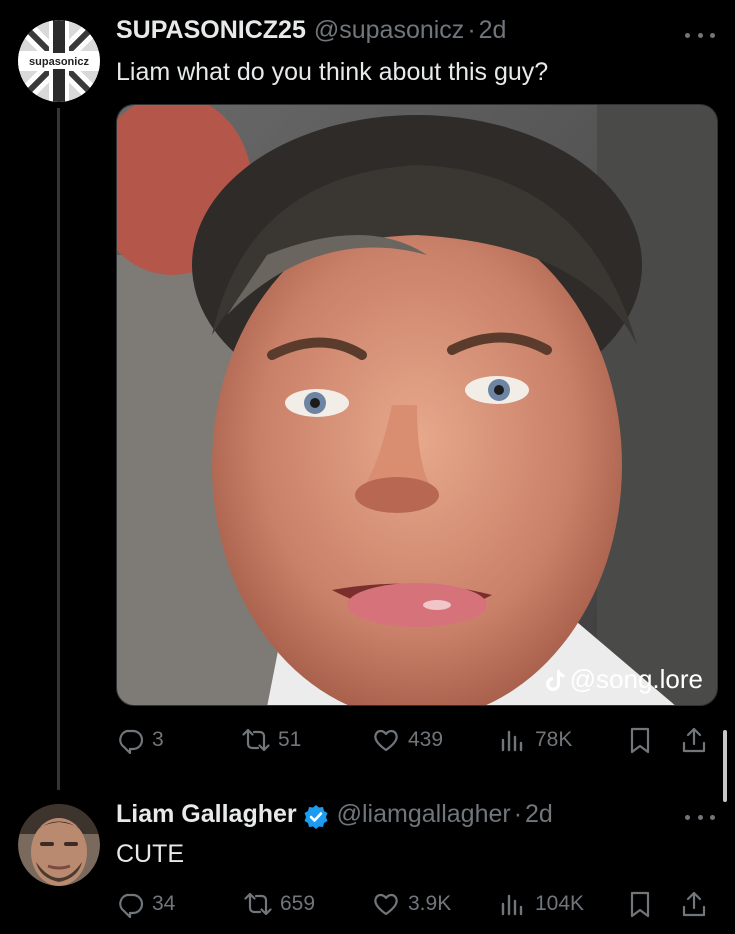 The width and height of the screenshot is (735, 934). I want to click on like-button: 439, so click(407, 740).